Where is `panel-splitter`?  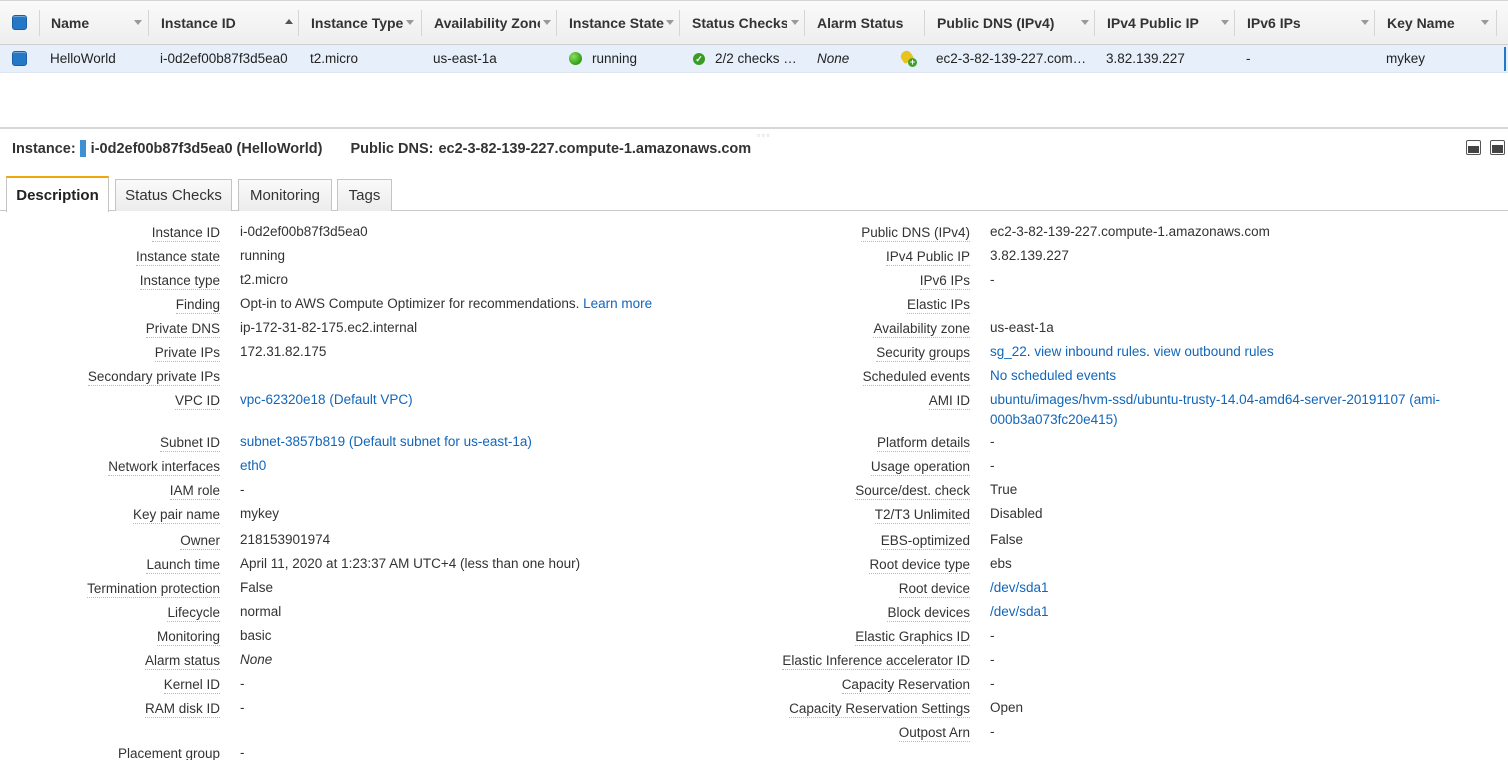
panel-splitter is located at coordinates (754, 128).